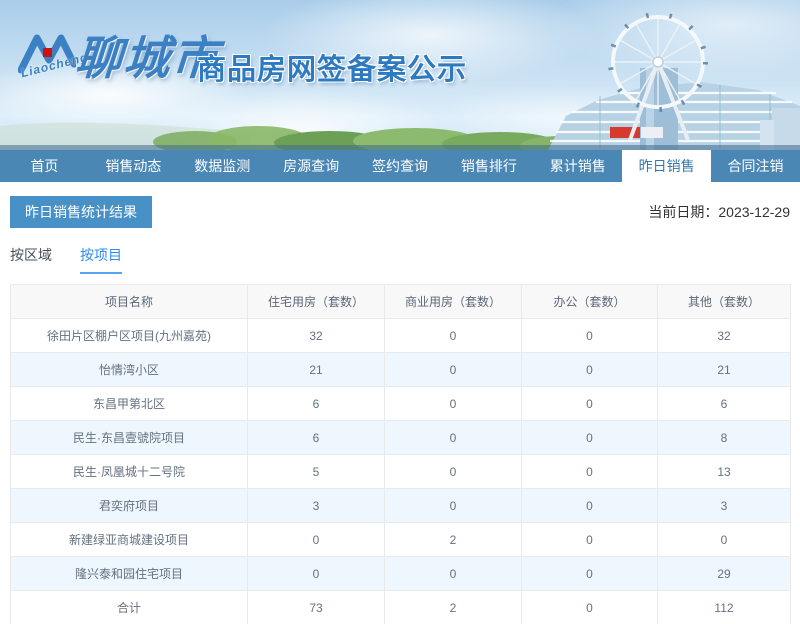 This screenshot has height=624, width=800. I want to click on table-row: 怡情湾小区 21 0 0 21, so click(400, 369).